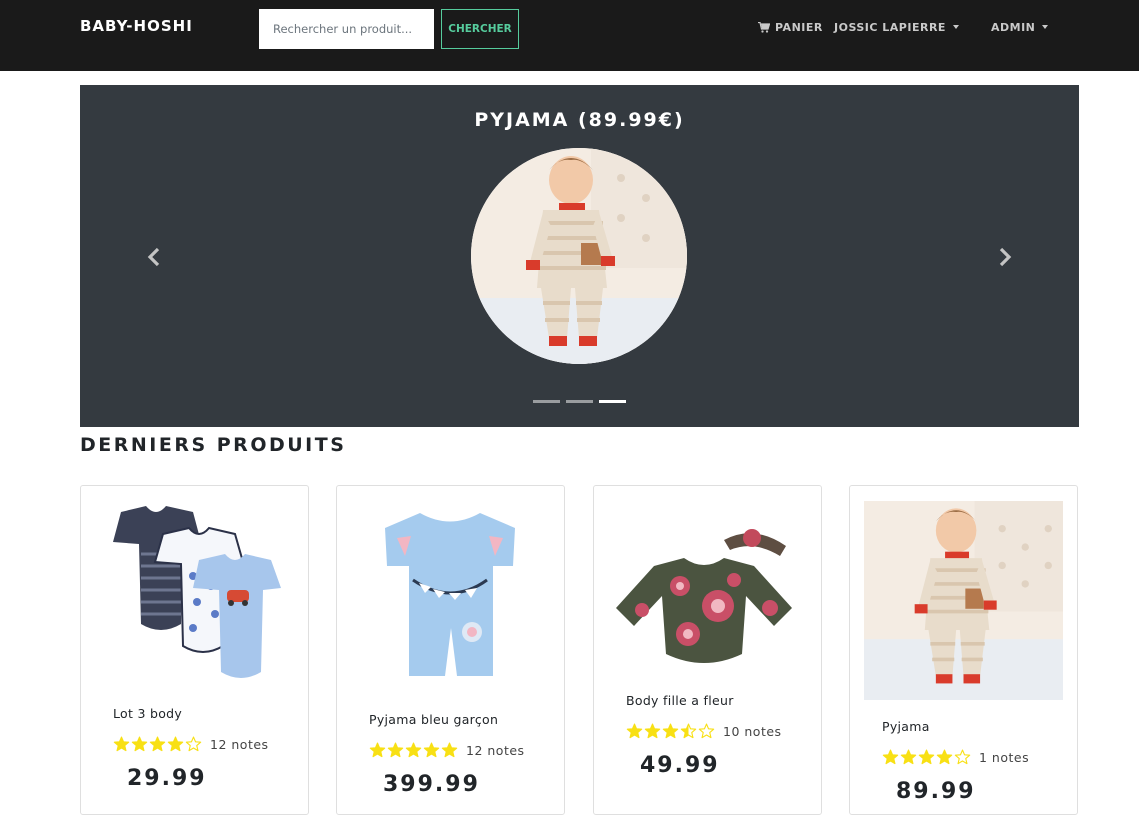 The width and height of the screenshot is (1139, 815). Describe the element at coordinates (612, 401) in the screenshot. I see `carousel-indicator-active` at that location.